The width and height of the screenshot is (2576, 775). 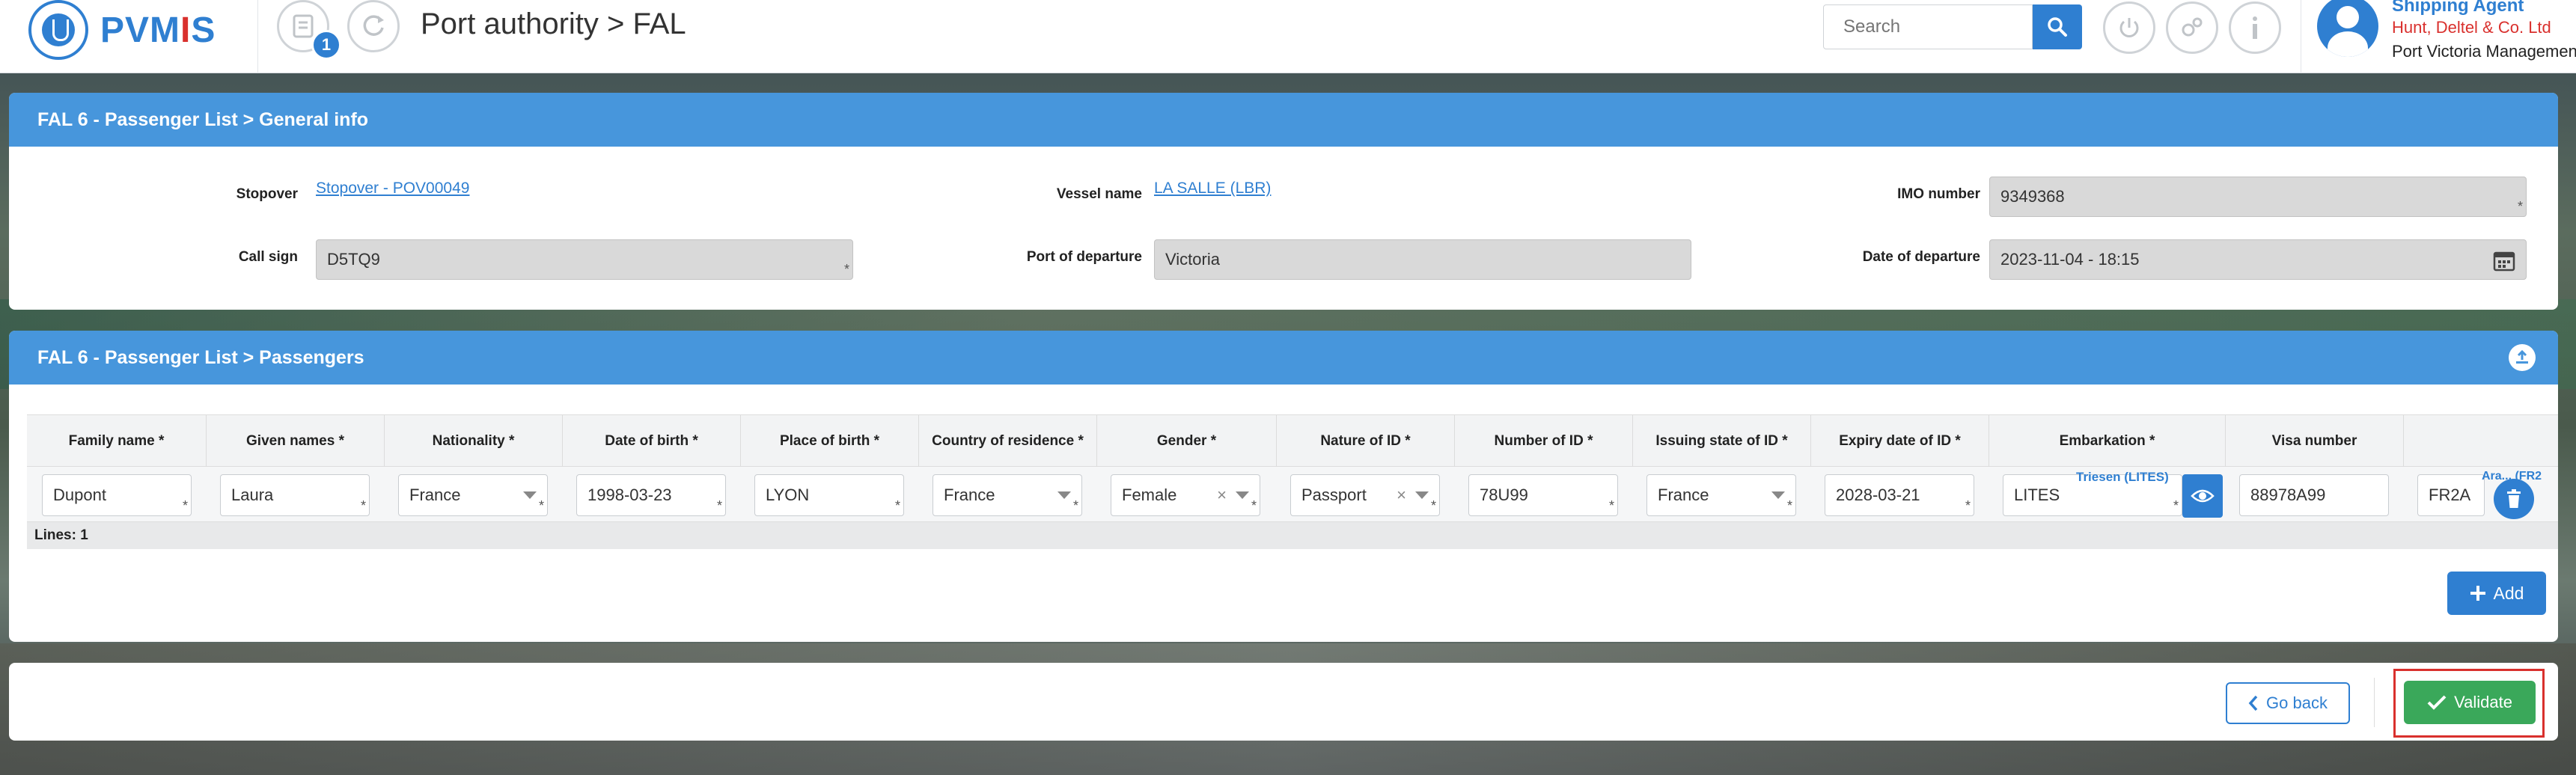 I want to click on imo-number-value: 9349368, so click(x=2032, y=196).